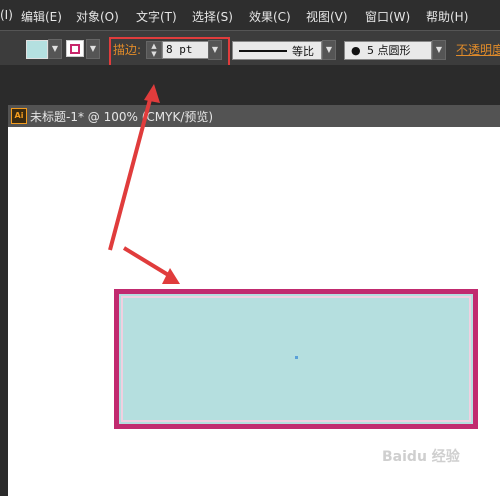  I want to click on watermark: Baidu 经验, so click(421, 457).